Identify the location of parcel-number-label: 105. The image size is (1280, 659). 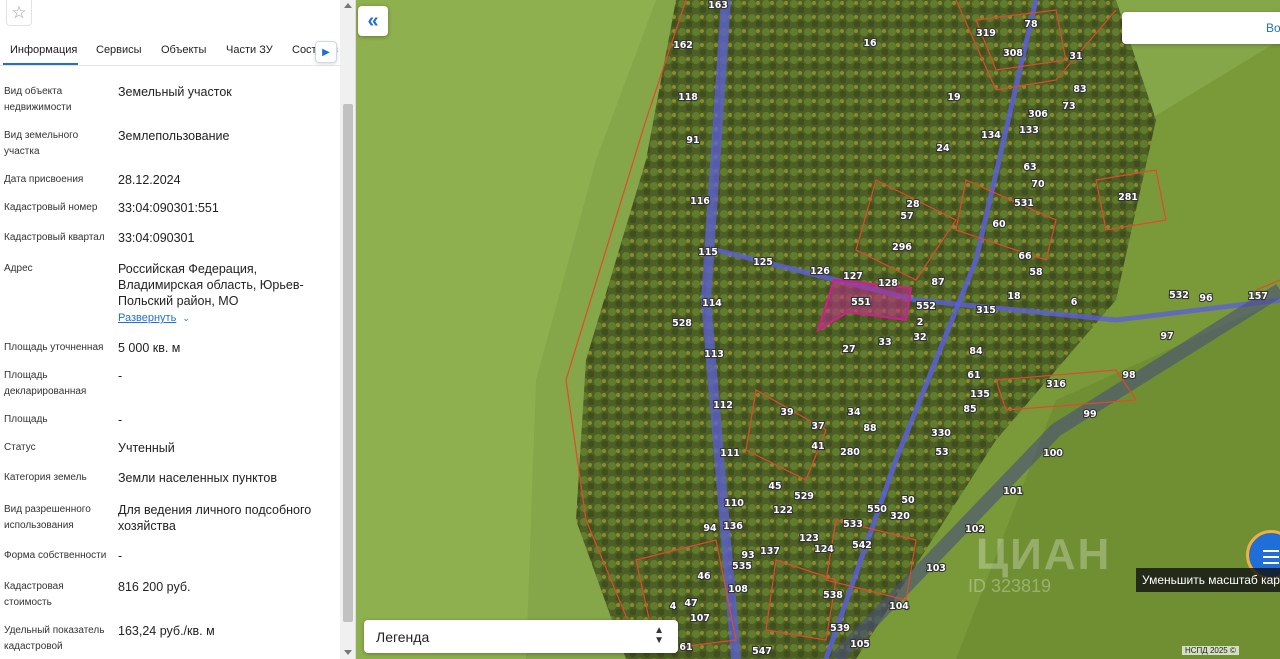
(860, 644).